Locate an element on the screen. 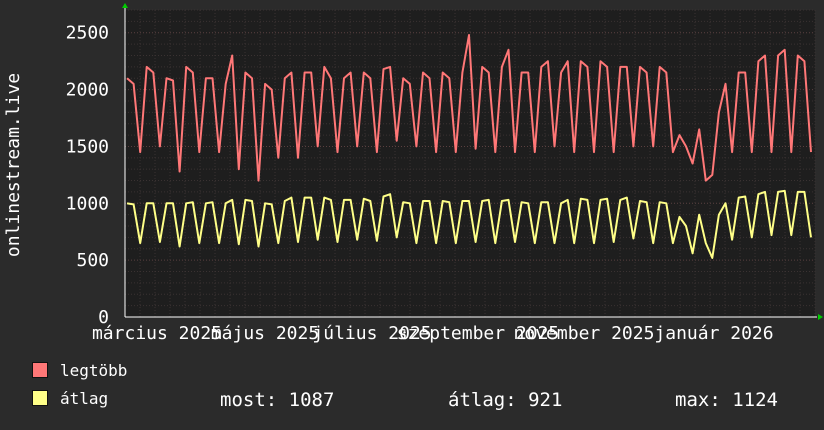 Image resolution: width=824 pixels, height=430 pixels. y-tick-label: 2000 is located at coordinates (87, 90).